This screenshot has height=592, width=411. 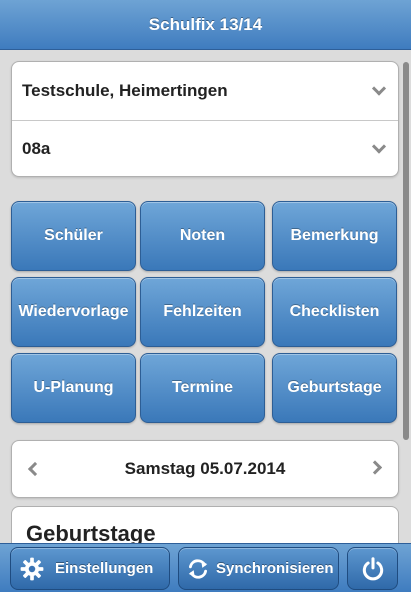 I want to click on geburtstage-button: Geburtstage, so click(x=334, y=388).